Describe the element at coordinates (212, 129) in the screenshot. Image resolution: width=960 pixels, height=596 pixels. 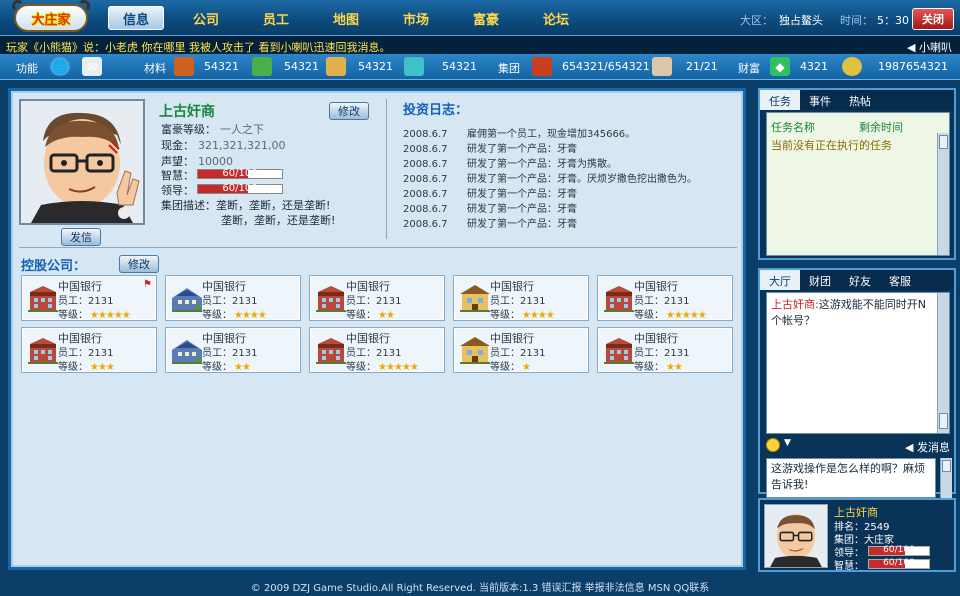
I see `rank-row: 富豪等级： 一人之下` at that location.